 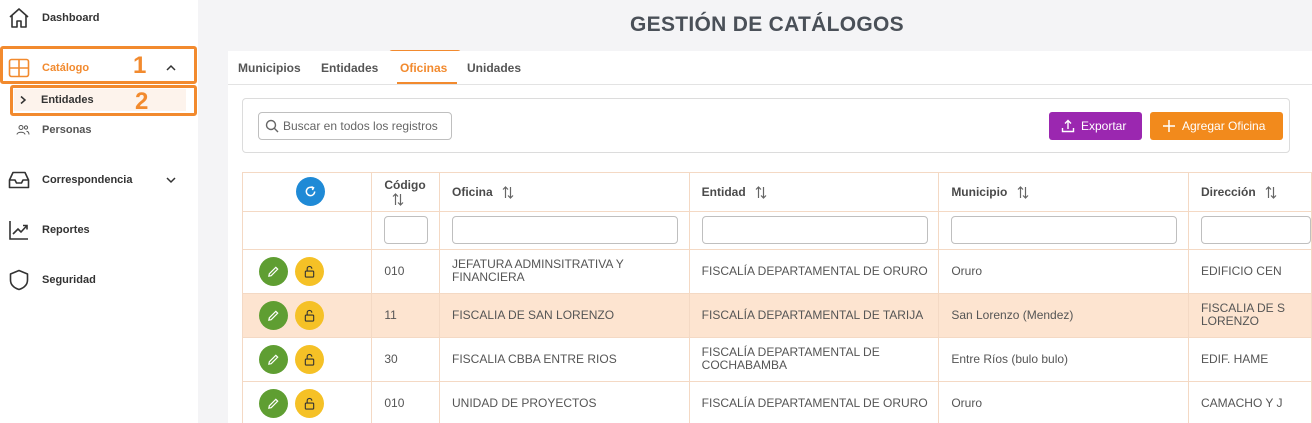 What do you see at coordinates (99, 230) in the screenshot?
I see `sidebar-item-reportes: Reportes` at bounding box center [99, 230].